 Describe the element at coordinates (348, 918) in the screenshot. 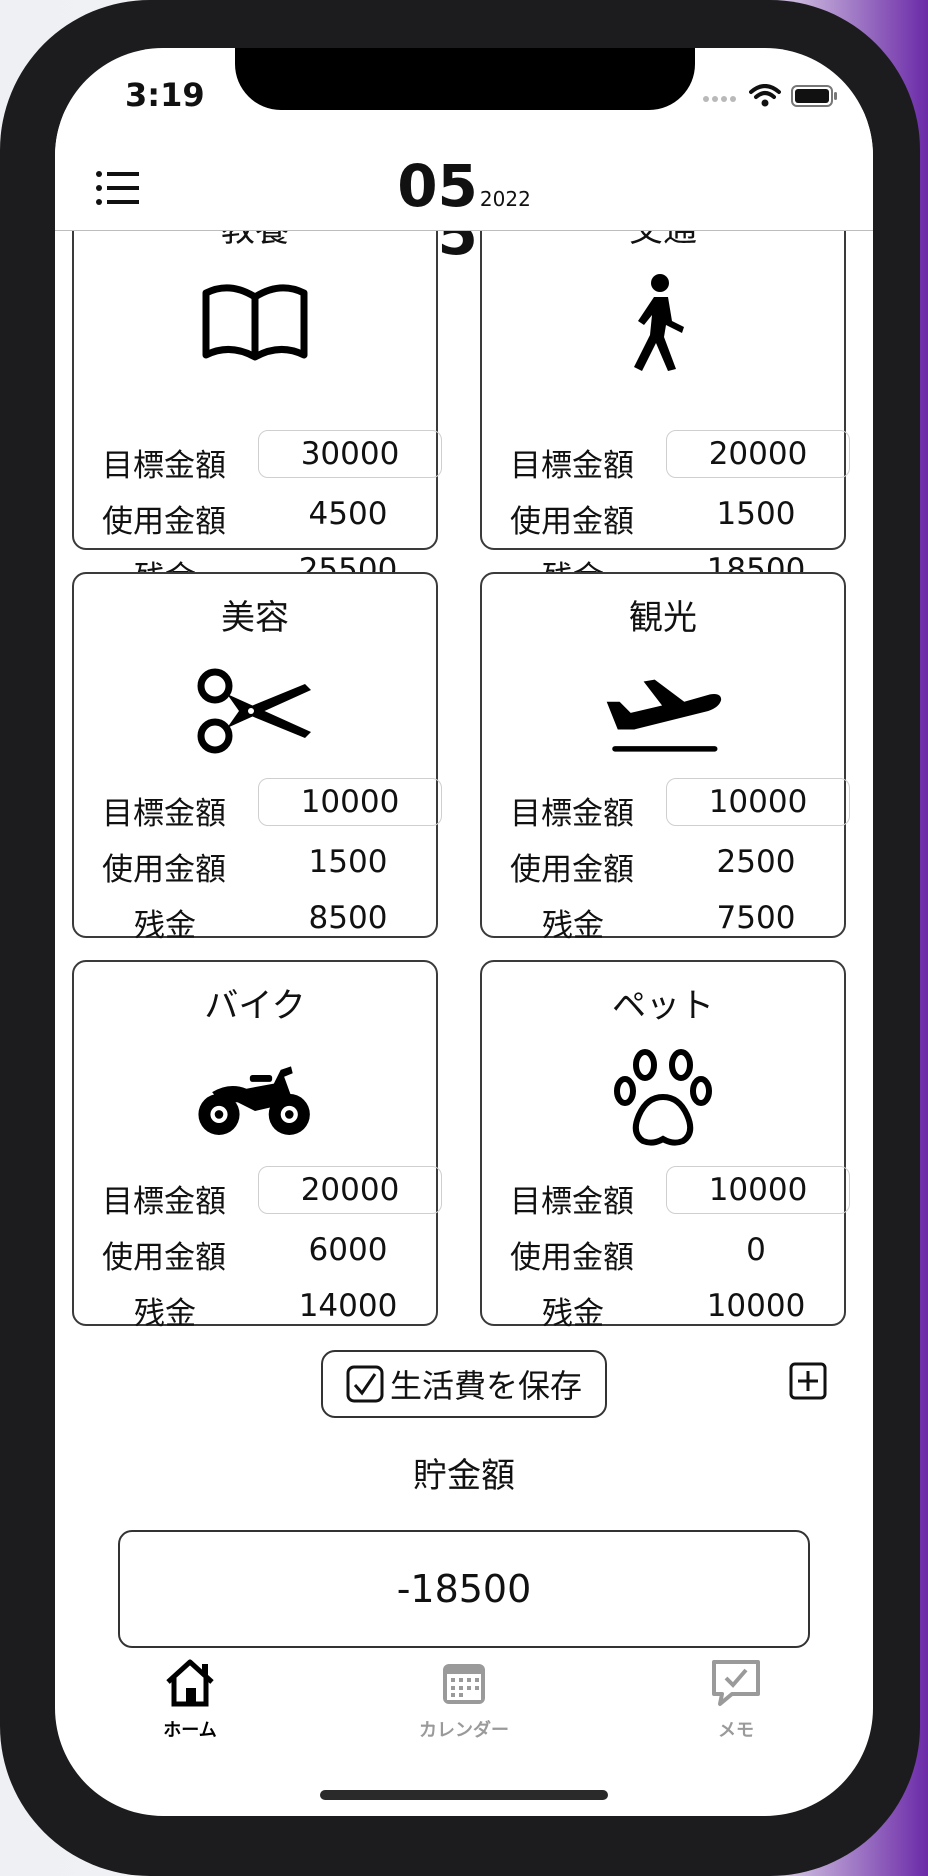

I see `remaining-amount: 8500` at that location.